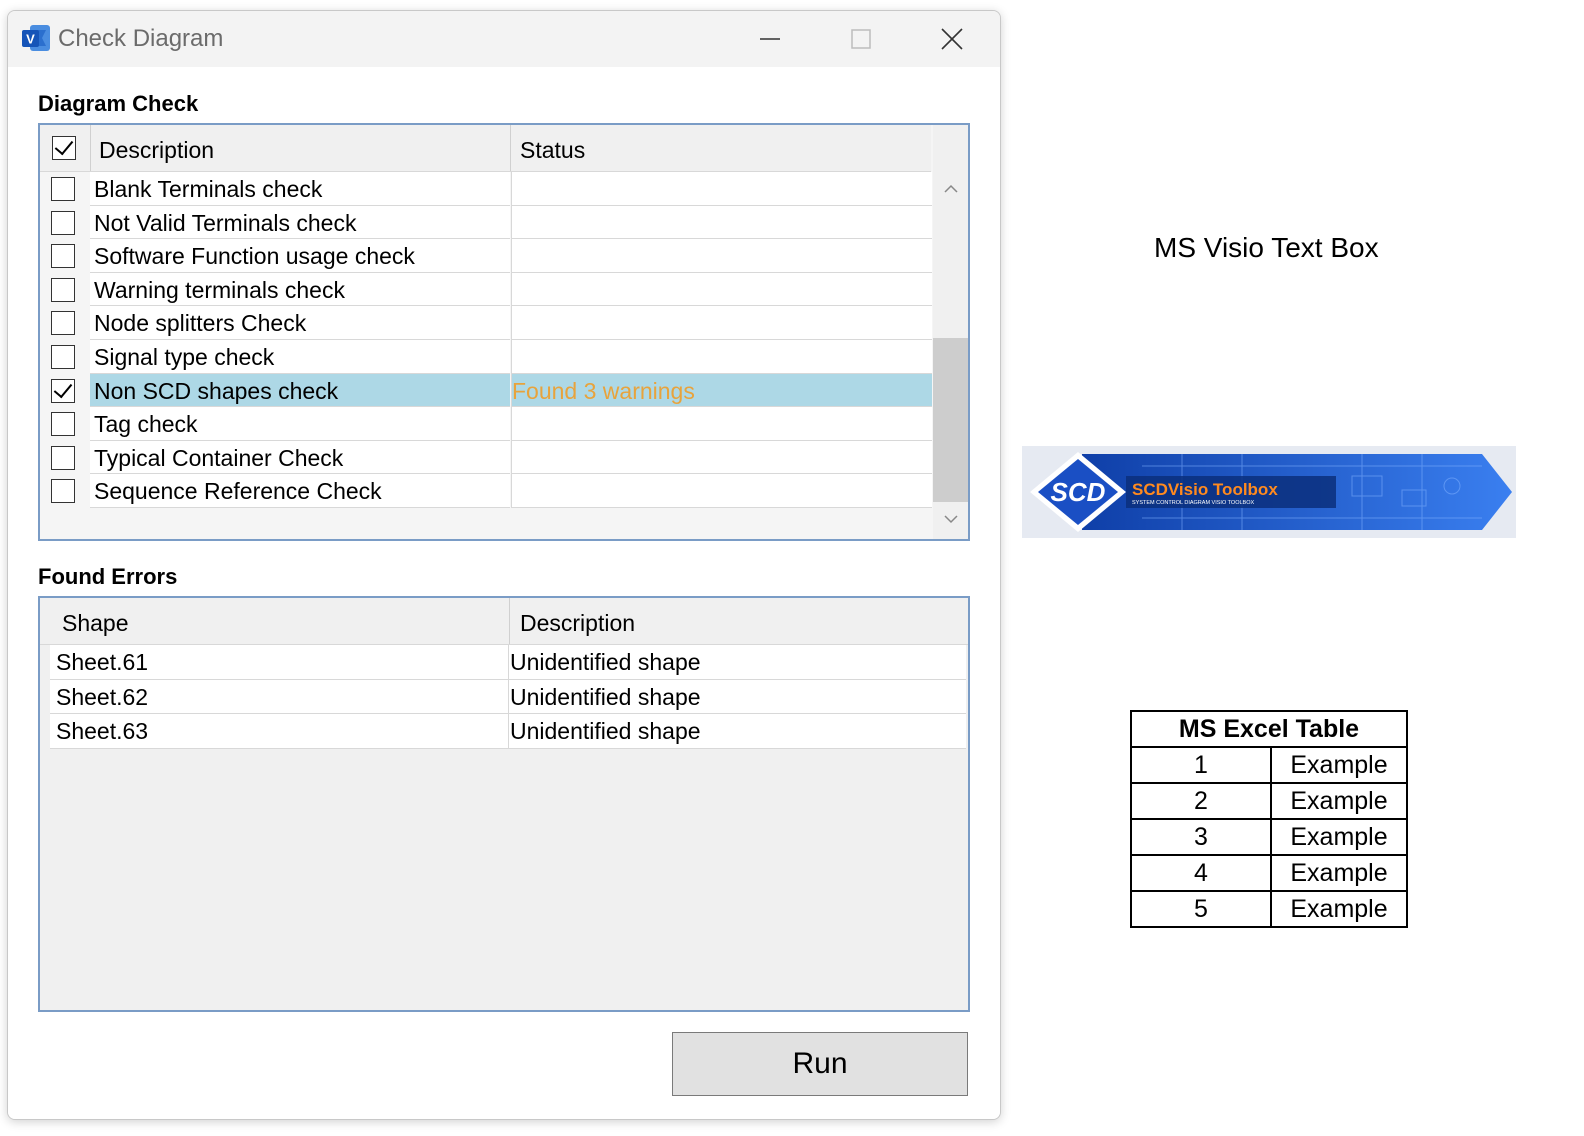 The width and height of the screenshot is (1584, 1136). Describe the element at coordinates (770, 39) in the screenshot. I see `minimize-icon` at that location.